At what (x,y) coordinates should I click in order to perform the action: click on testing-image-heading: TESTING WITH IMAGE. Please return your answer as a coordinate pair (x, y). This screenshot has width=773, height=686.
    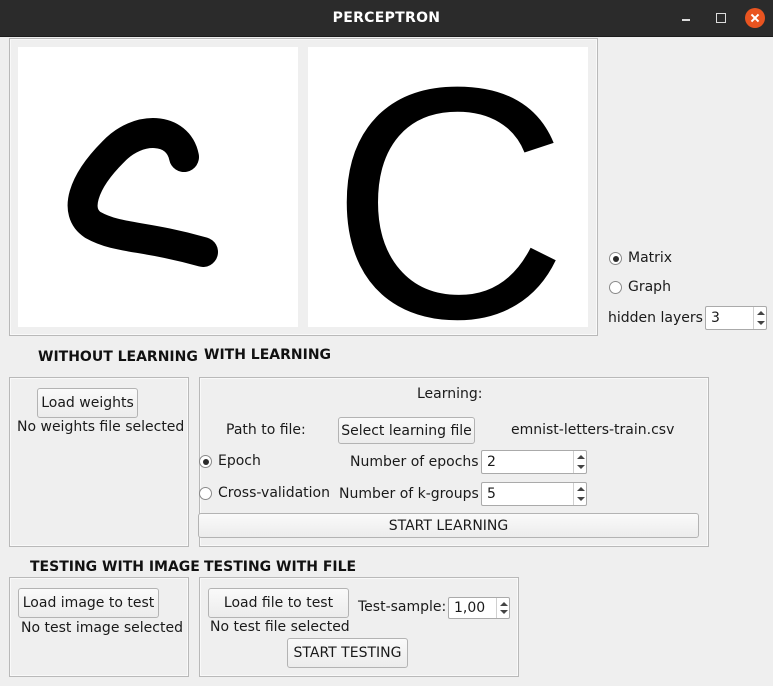
    Looking at the image, I should click on (115, 567).